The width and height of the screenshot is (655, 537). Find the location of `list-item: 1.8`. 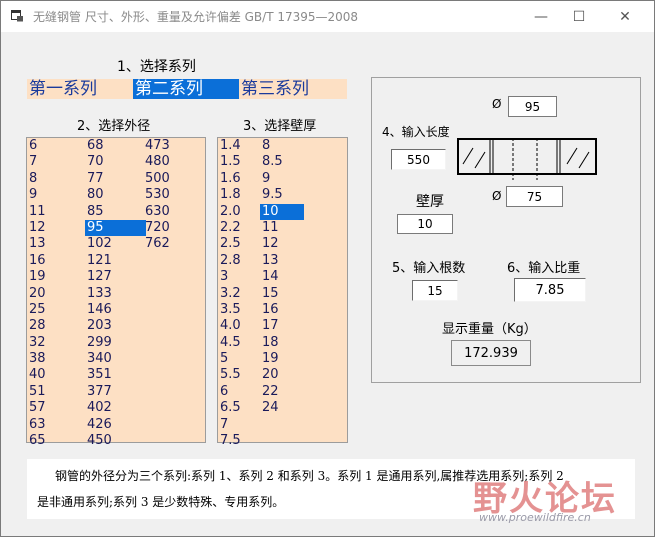

list-item: 1.8 is located at coordinates (240, 195).